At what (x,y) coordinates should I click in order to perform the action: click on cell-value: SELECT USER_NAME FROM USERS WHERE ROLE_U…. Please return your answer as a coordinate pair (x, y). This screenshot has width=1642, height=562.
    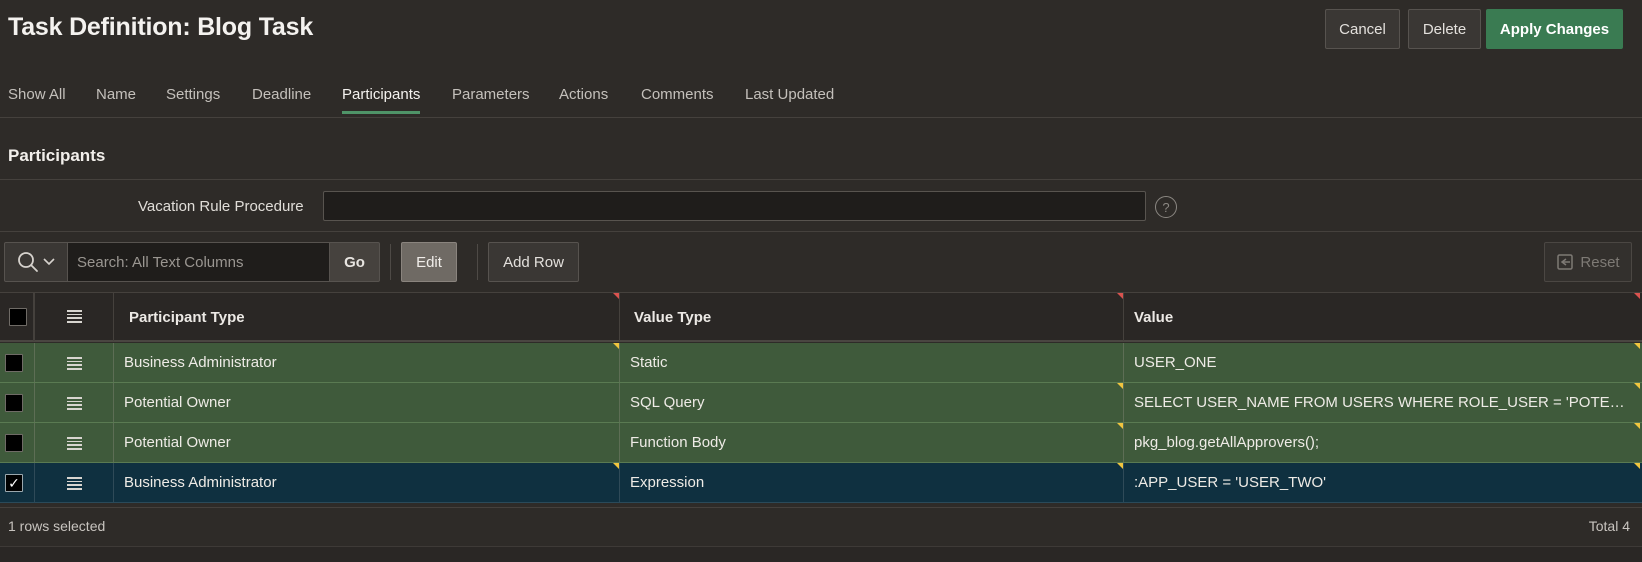
    Looking at the image, I should click on (1383, 402).